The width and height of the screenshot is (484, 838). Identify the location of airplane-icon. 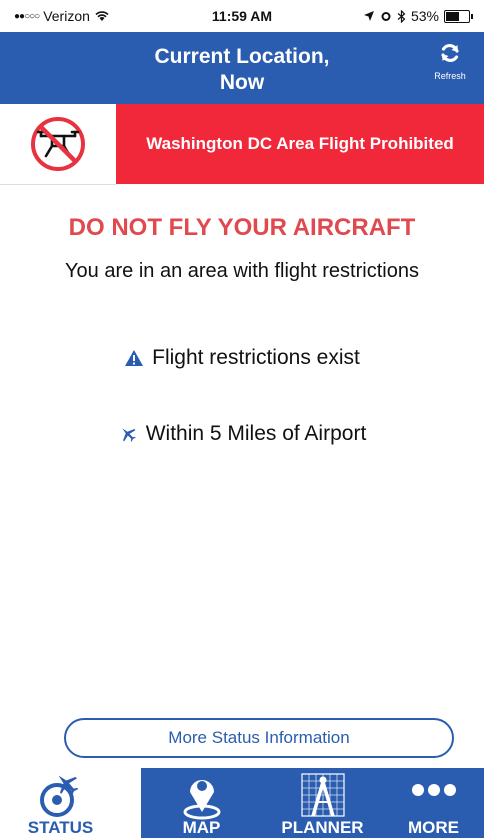
(129, 435).